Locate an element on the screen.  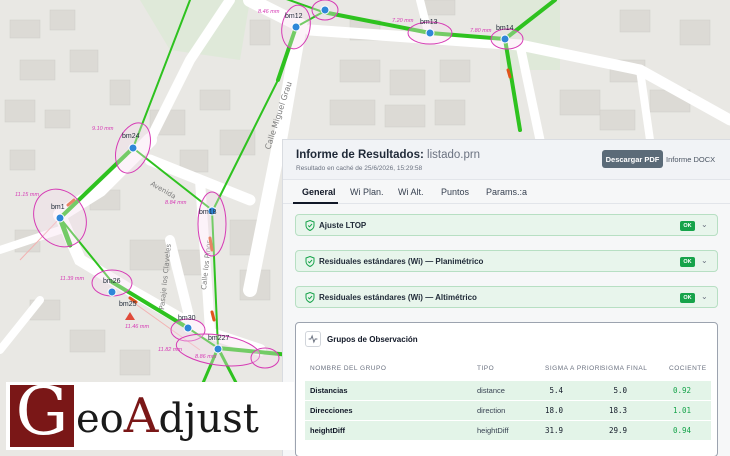
activity-icon is located at coordinates (313, 339).